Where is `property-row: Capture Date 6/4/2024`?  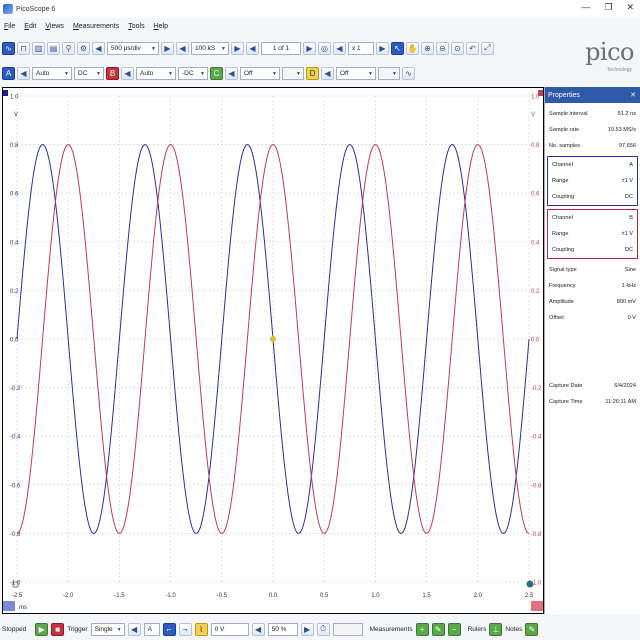 property-row: Capture Date 6/4/2024 is located at coordinates (592, 386).